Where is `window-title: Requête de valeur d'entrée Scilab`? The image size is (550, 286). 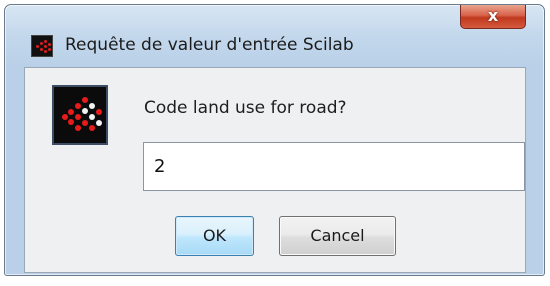 window-title: Requête de valeur d'entrée Scilab is located at coordinates (209, 45).